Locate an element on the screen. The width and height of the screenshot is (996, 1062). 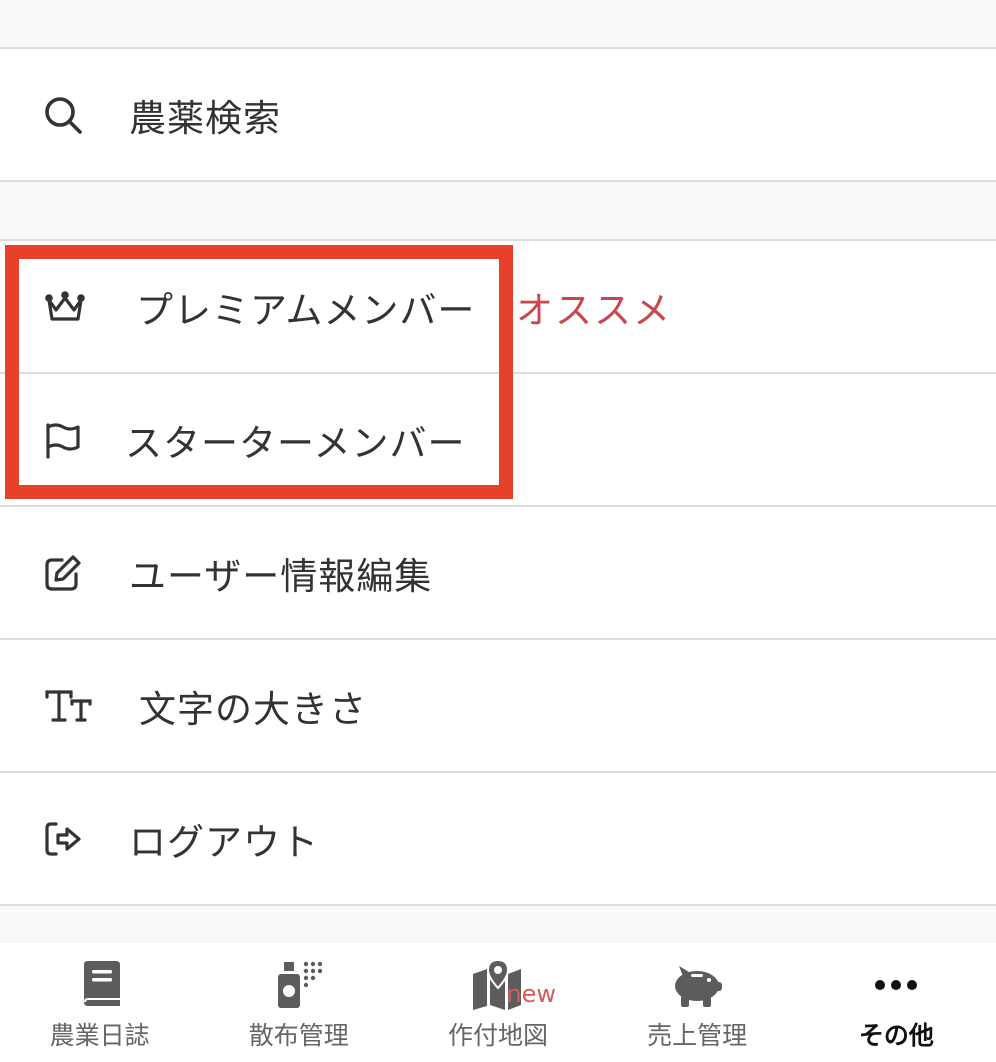
tab-sales-management: 売上管理 is located at coordinates (697, 1002).